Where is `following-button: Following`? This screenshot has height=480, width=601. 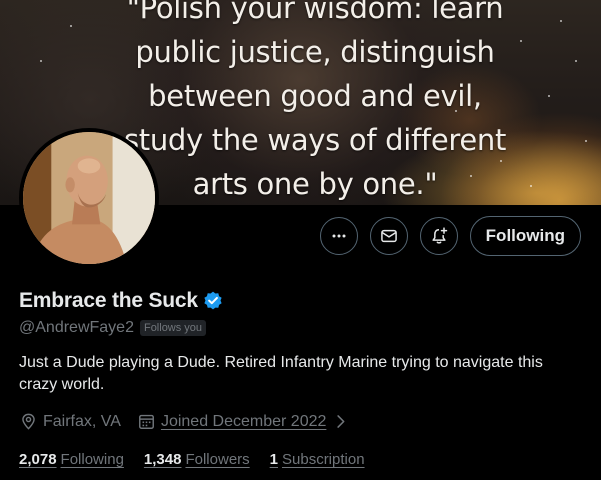 following-button: Following is located at coordinates (525, 236).